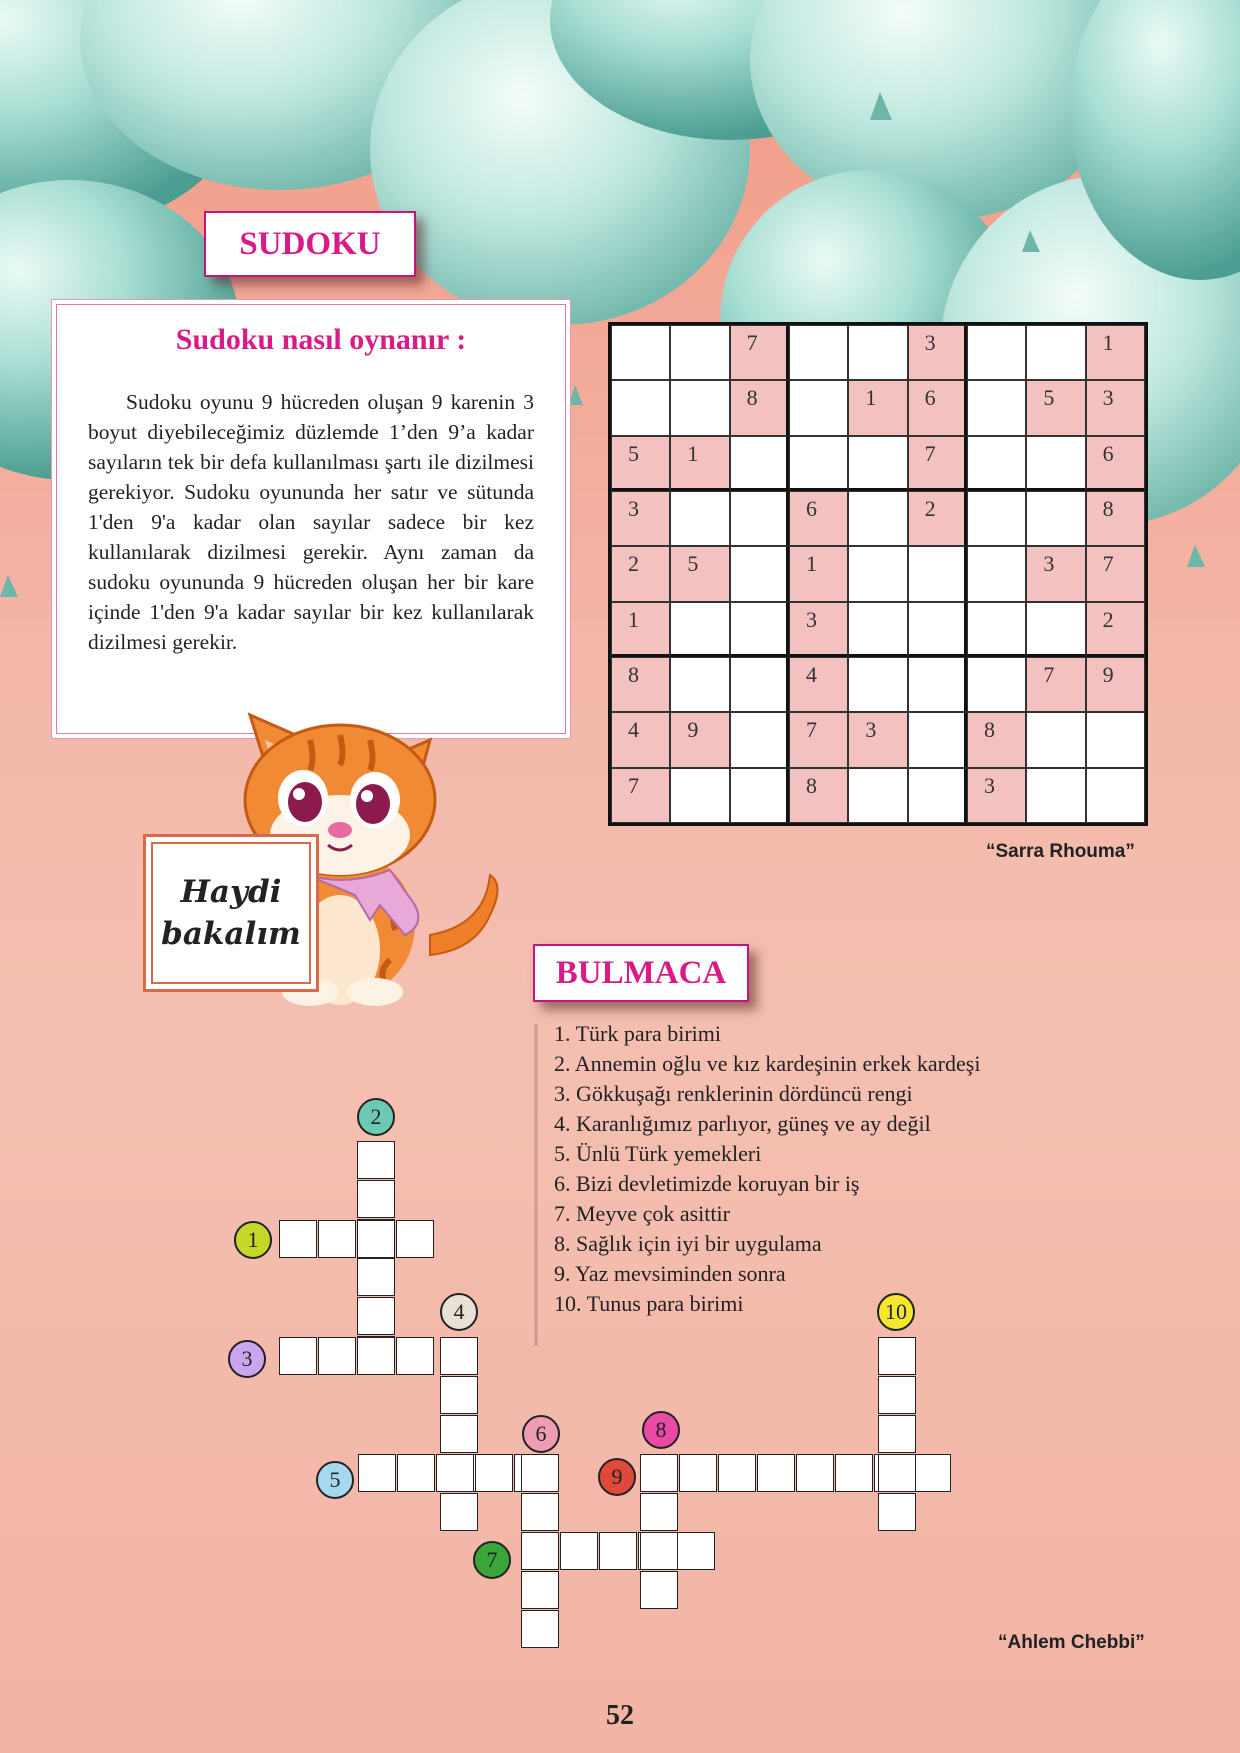 The width and height of the screenshot is (1240, 1753). Describe the element at coordinates (878, 463) in the screenshot. I see `sudoku-cell-r3-c5` at that location.